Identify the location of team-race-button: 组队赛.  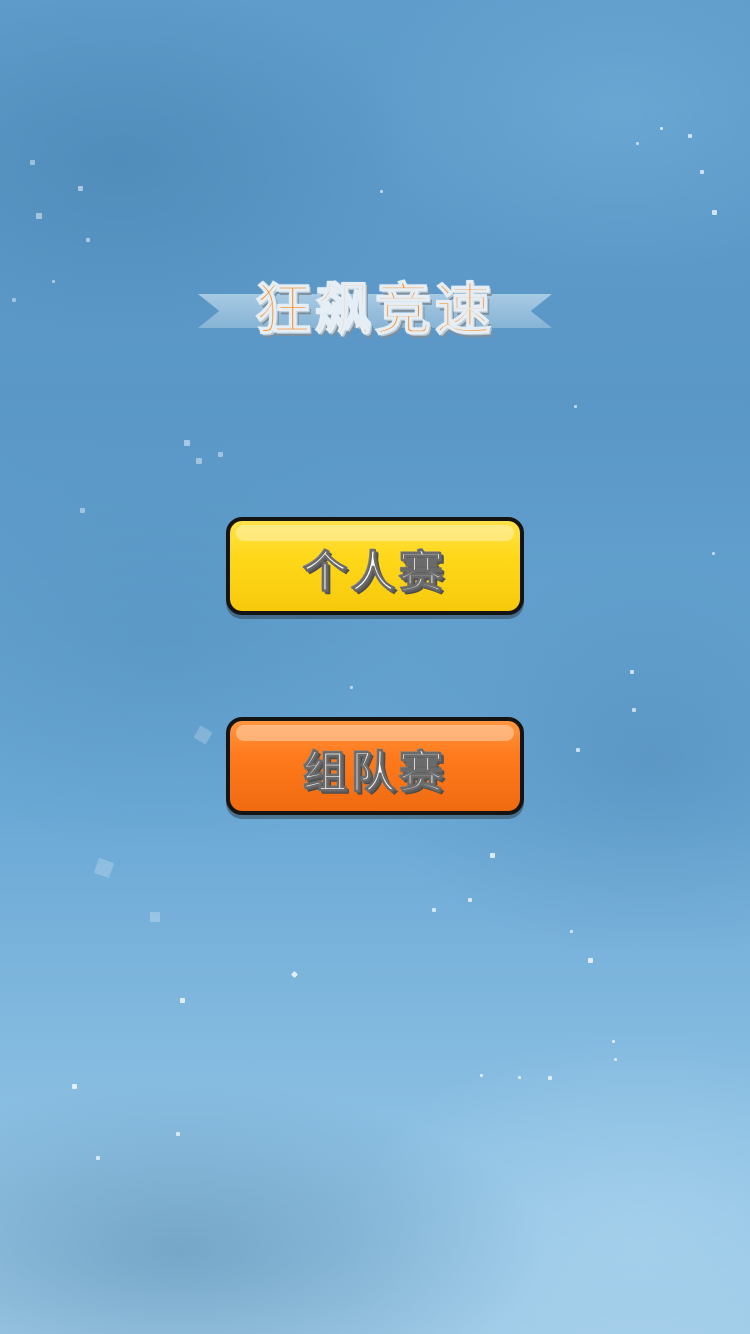
(375, 766).